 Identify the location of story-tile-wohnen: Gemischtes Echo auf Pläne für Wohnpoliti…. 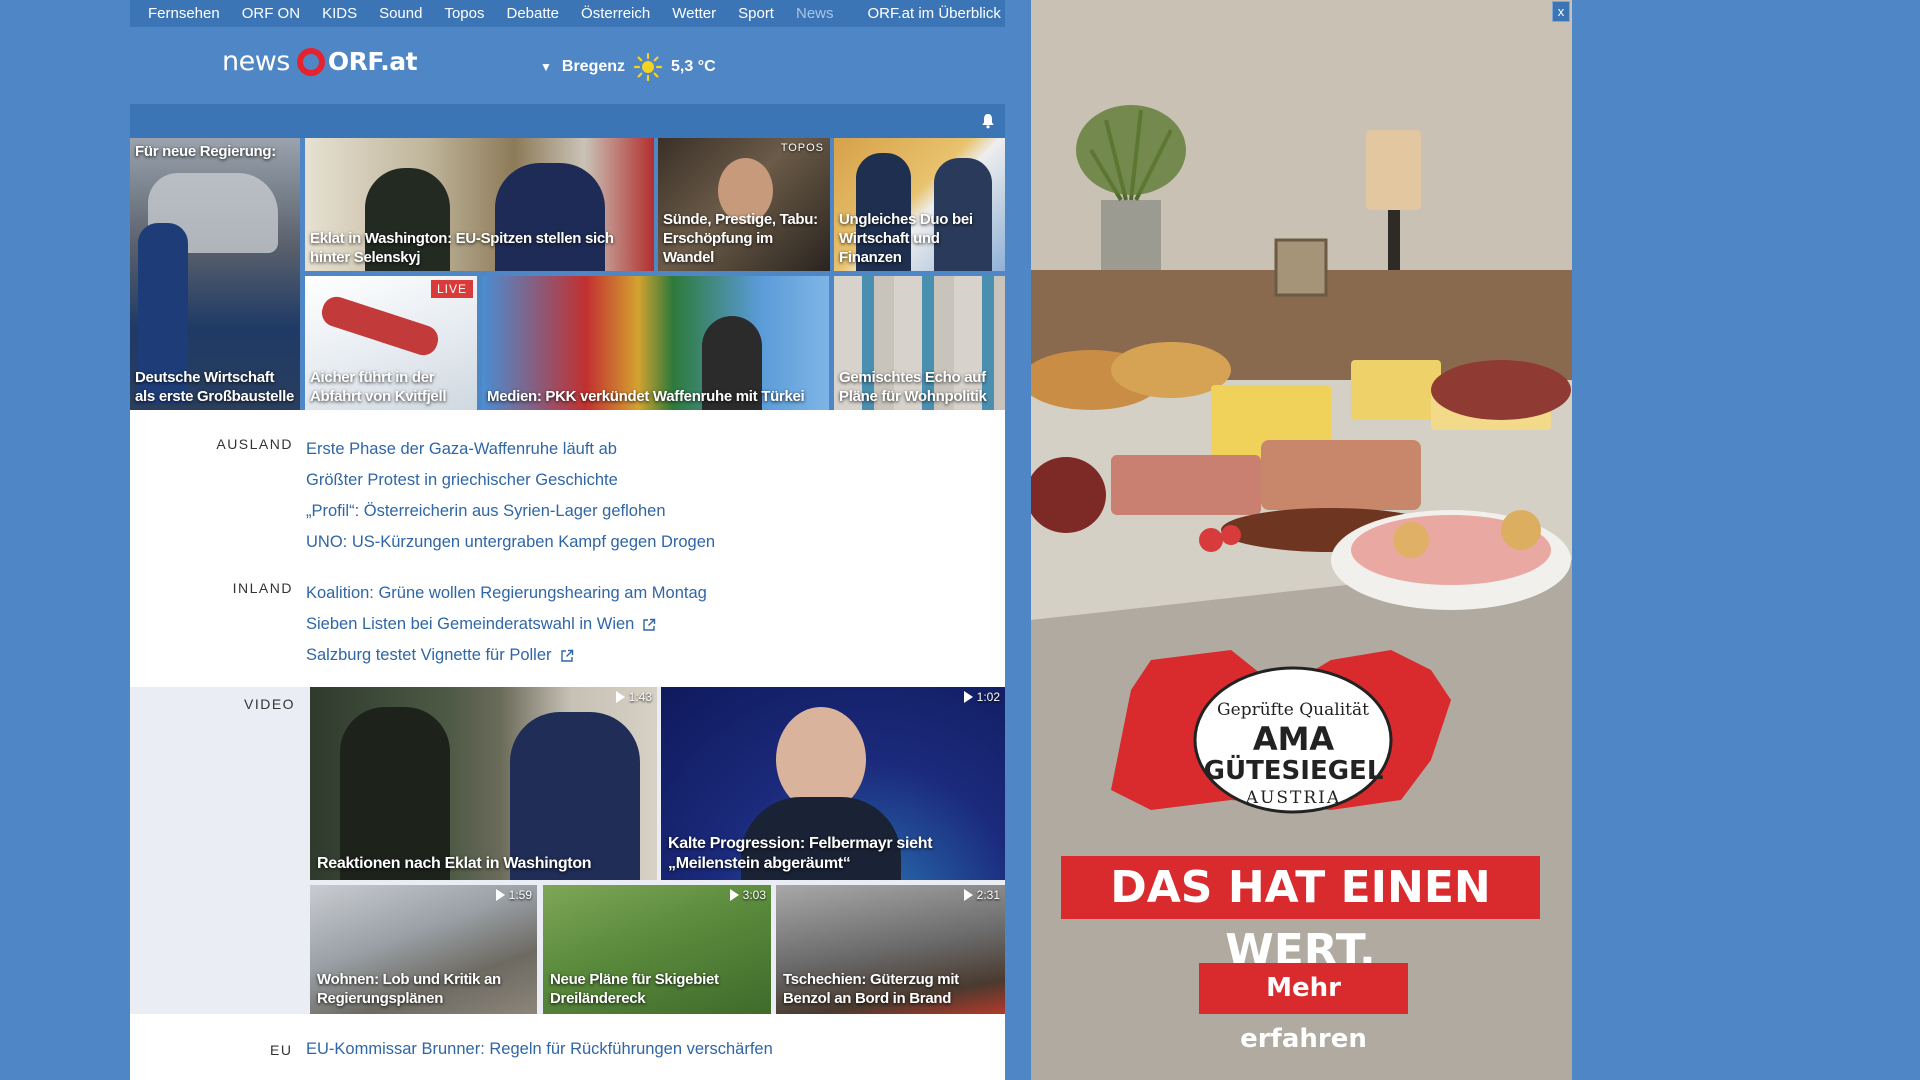
(919, 343).